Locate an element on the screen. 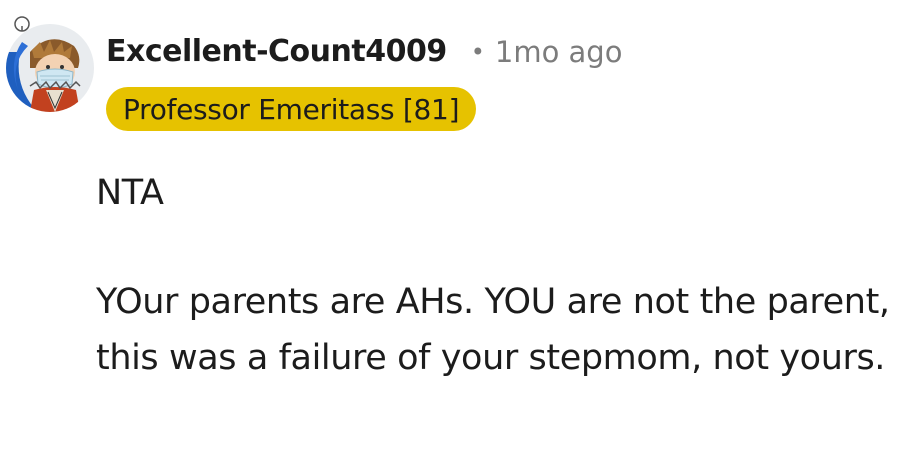 The width and height of the screenshot is (915, 449). comment-paragraph: NTA is located at coordinates (130, 193).